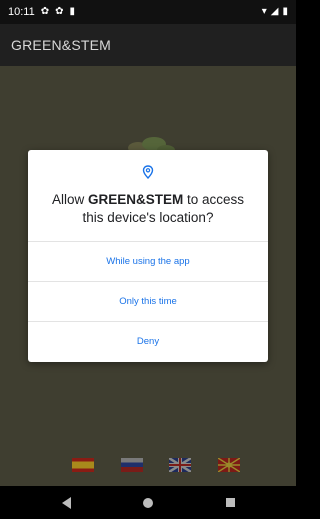 This screenshot has height=519, width=320. I want to click on while-using-app-button: While using the app, so click(148, 261).